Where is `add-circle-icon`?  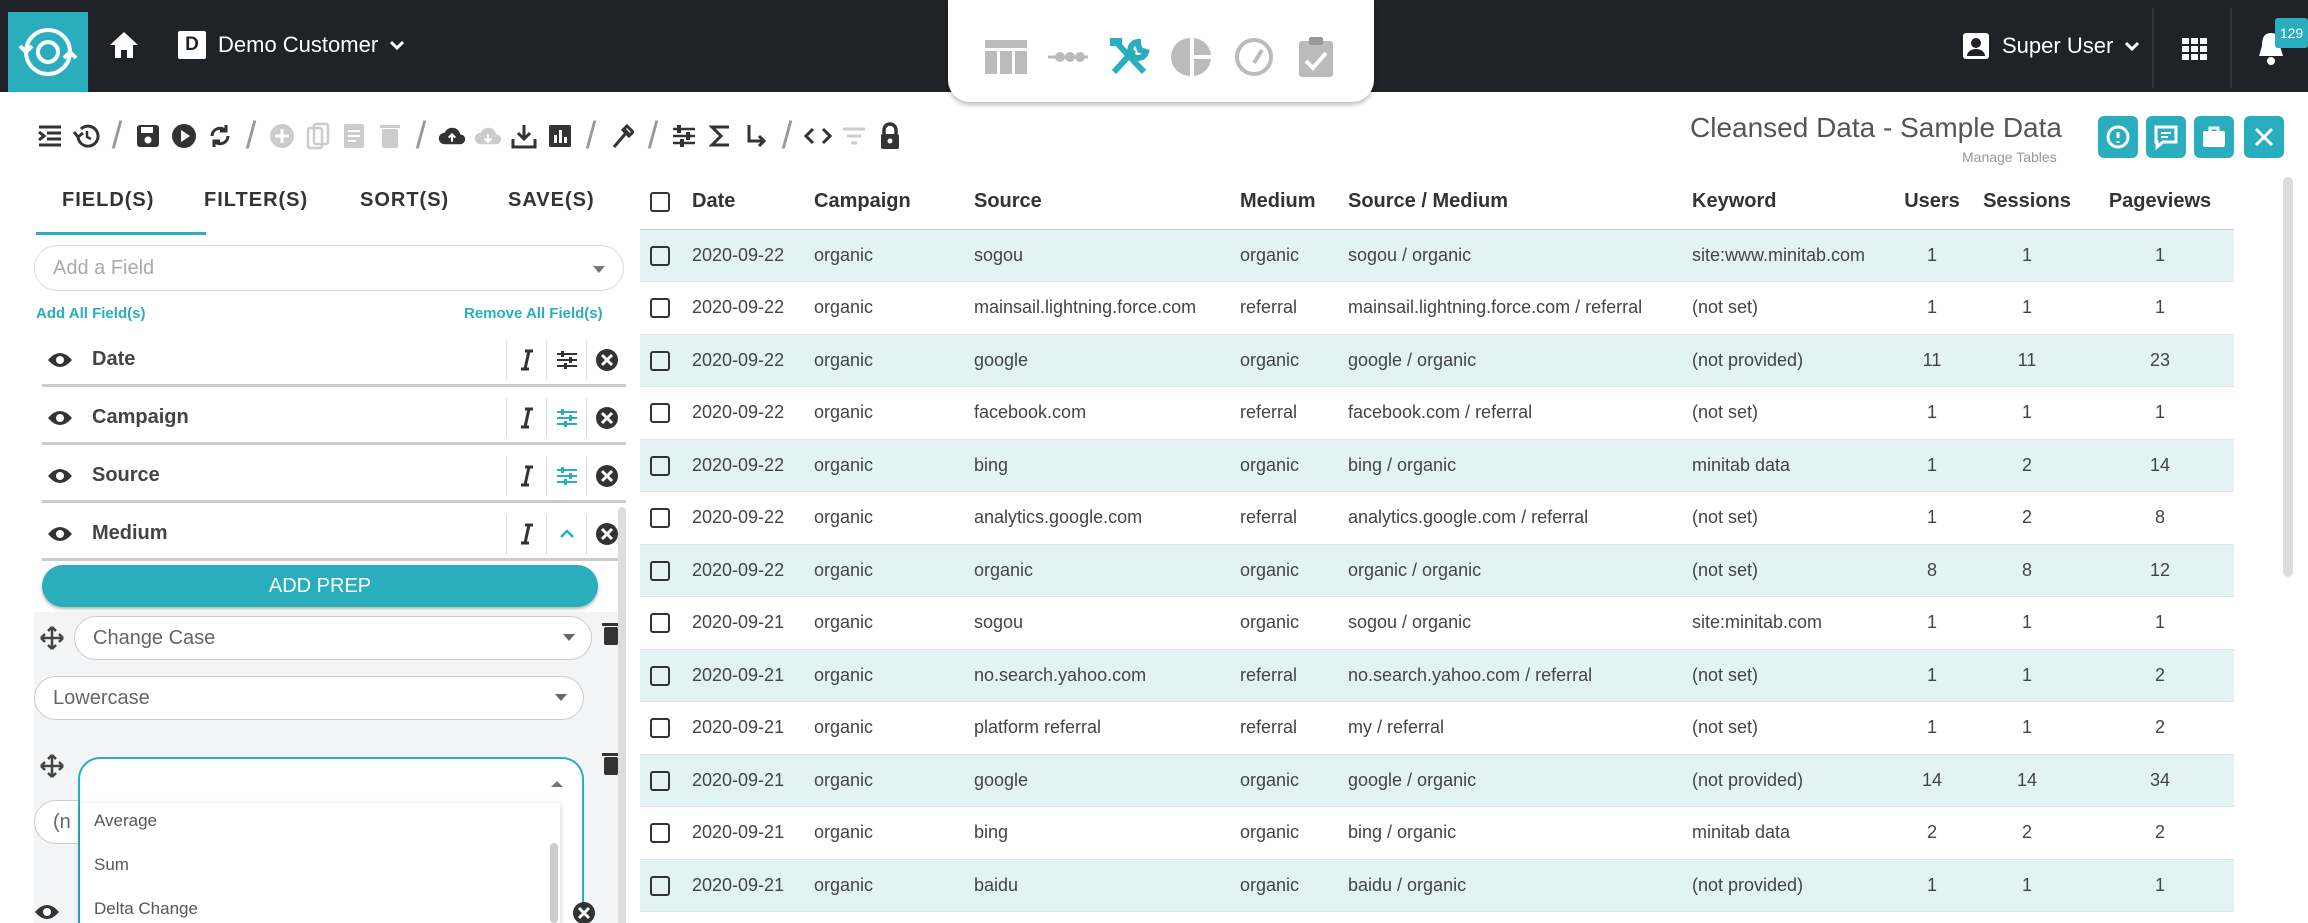
add-circle-icon is located at coordinates (282, 136).